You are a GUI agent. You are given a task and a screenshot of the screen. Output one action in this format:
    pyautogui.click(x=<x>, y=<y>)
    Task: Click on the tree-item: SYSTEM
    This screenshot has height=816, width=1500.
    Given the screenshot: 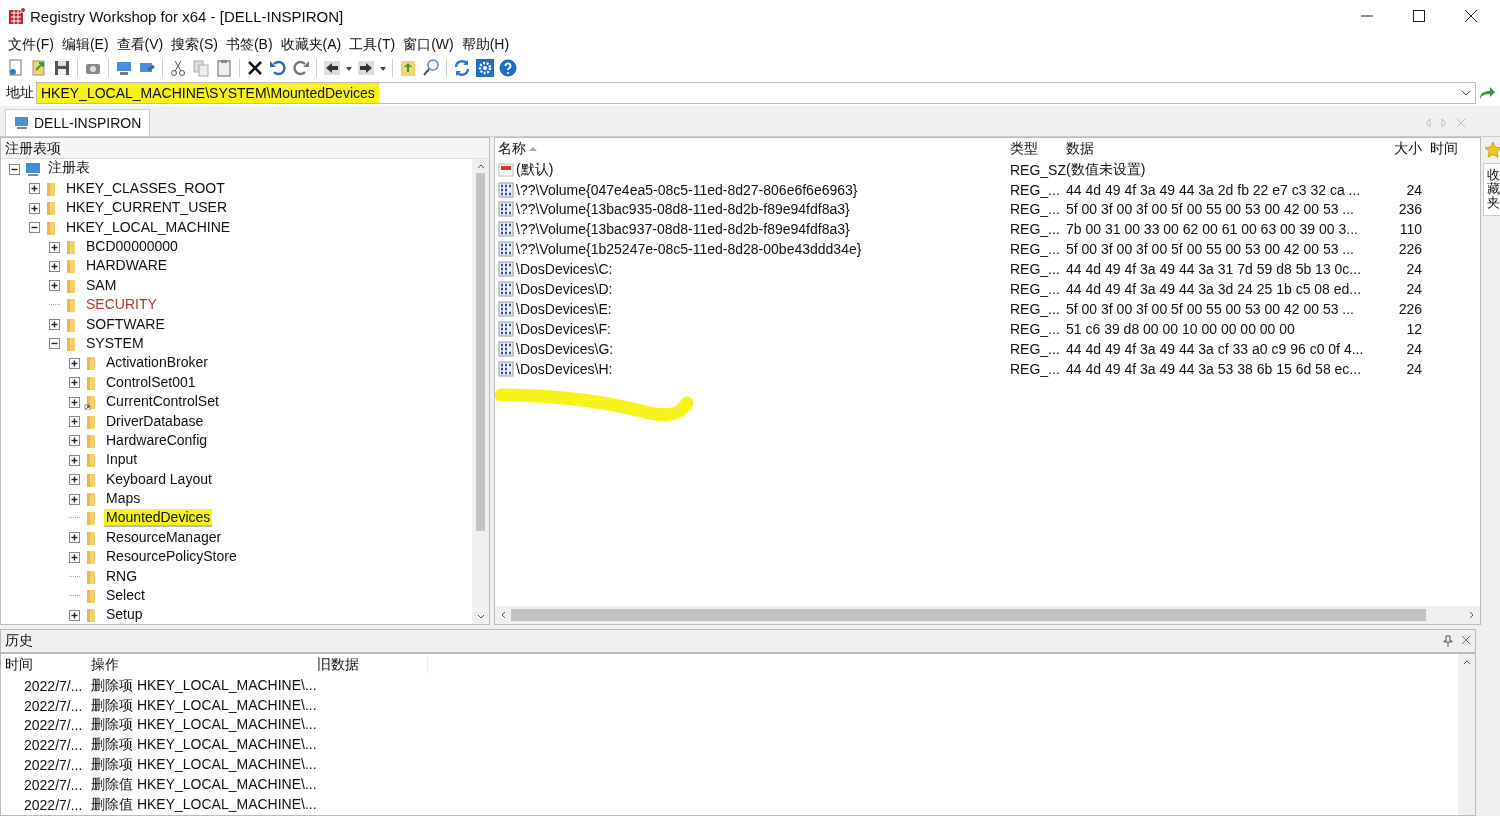 What is the action you would take?
    pyautogui.click(x=115, y=343)
    